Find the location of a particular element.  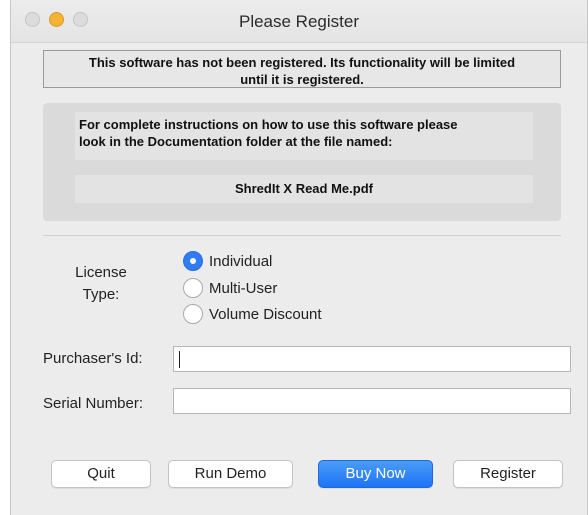

license-label-line-2: Type: is located at coordinates (101, 294).